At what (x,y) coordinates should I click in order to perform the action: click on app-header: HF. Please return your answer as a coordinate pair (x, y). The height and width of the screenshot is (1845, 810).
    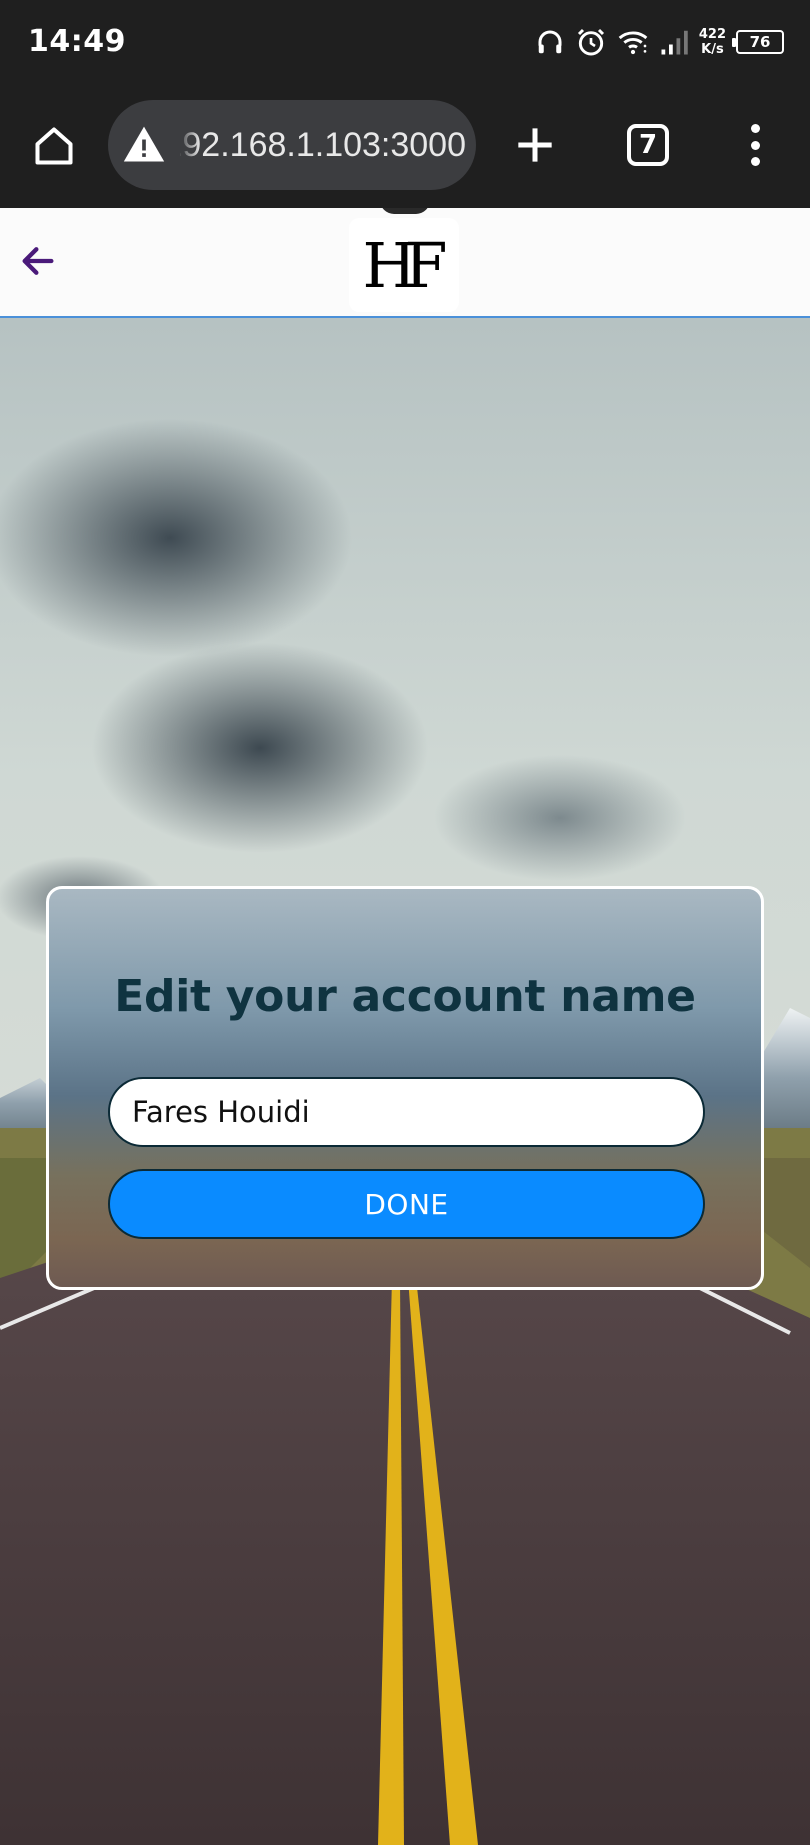
    Looking at the image, I should click on (405, 263).